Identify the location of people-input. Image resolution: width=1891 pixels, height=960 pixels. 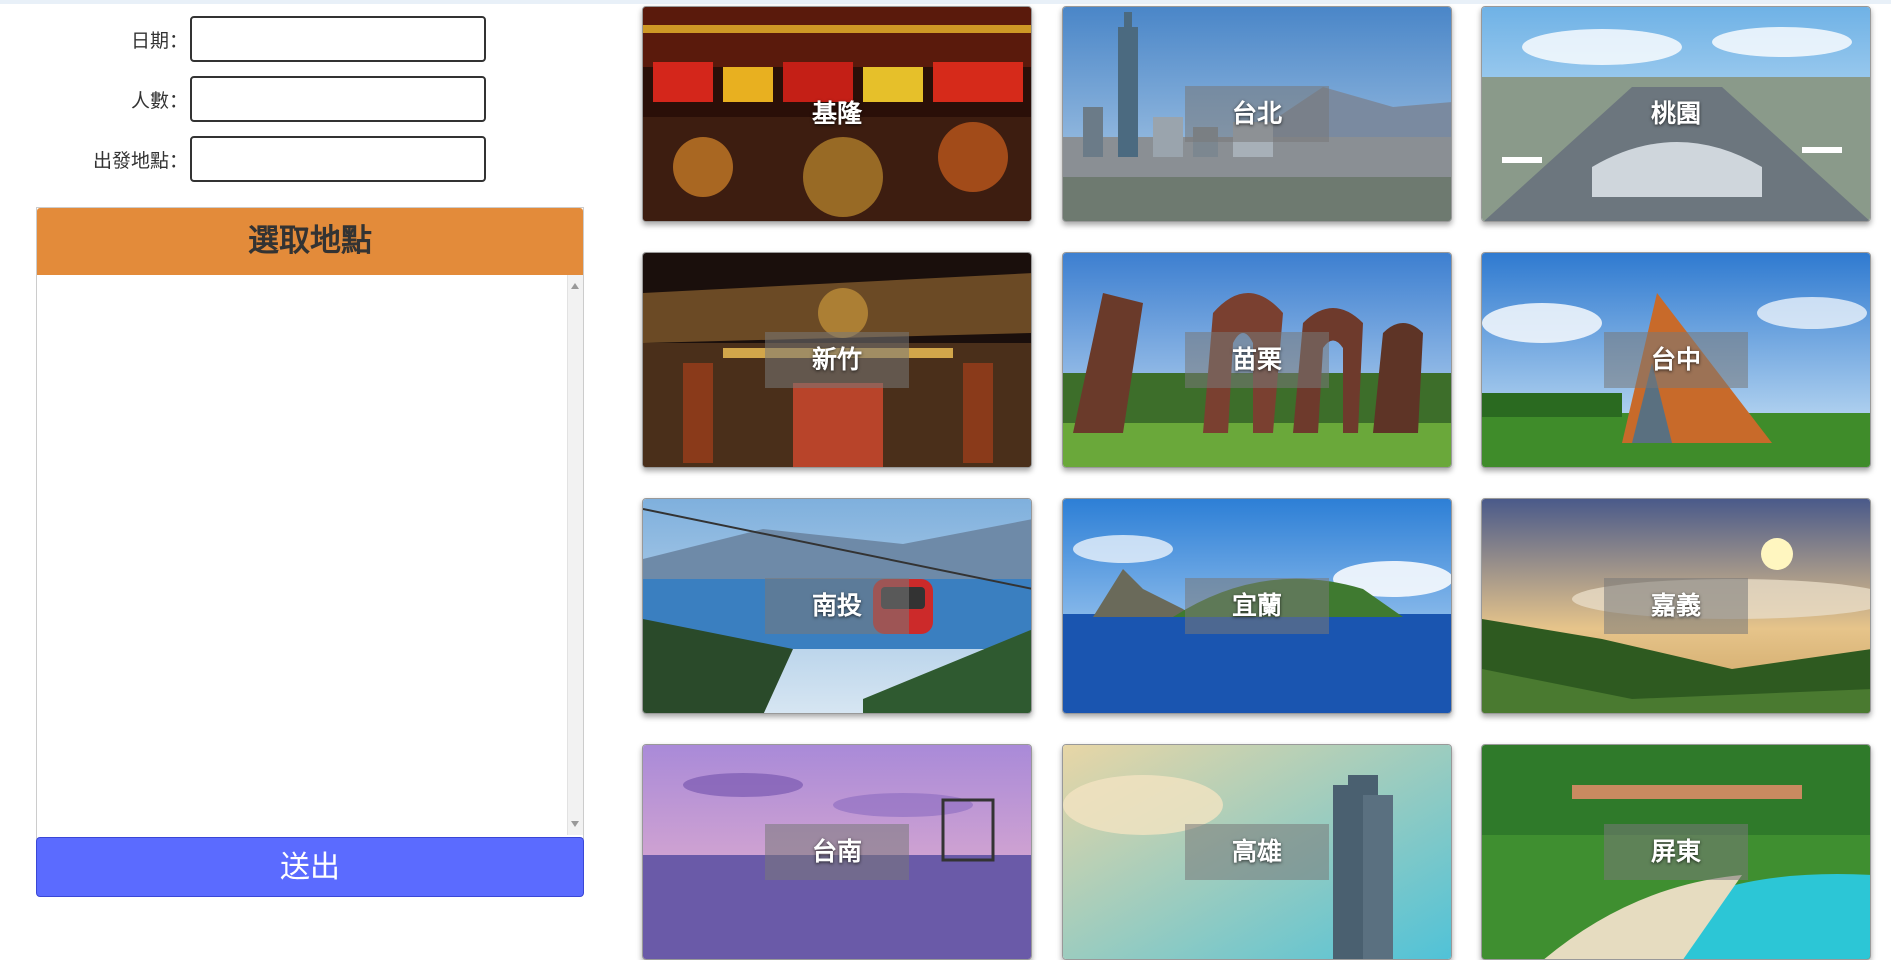
(338, 99).